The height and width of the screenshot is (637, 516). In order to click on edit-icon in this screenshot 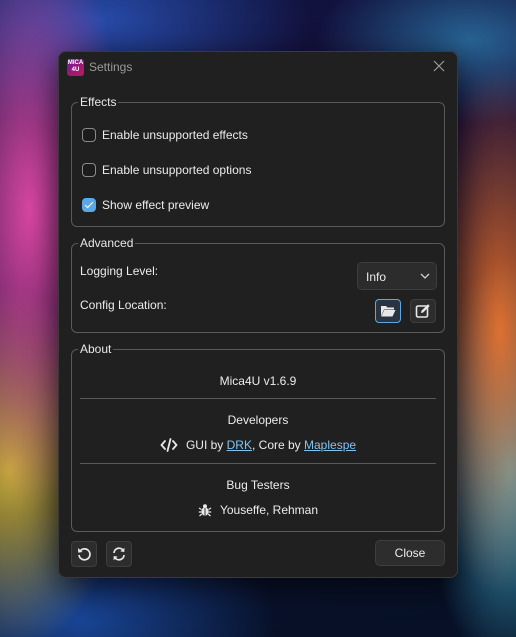, I will do `click(422, 311)`.